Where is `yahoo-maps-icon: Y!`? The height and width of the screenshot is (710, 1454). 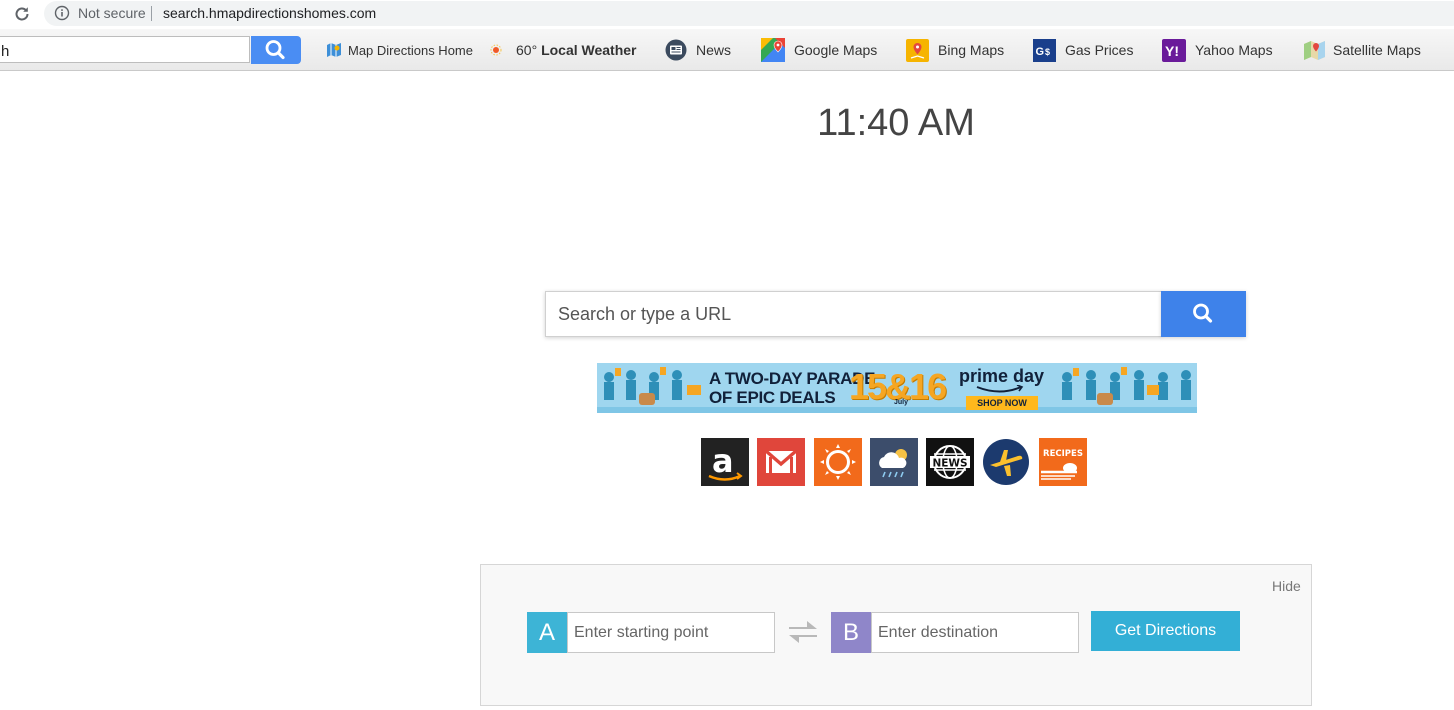 yahoo-maps-icon: Y! is located at coordinates (1174, 50).